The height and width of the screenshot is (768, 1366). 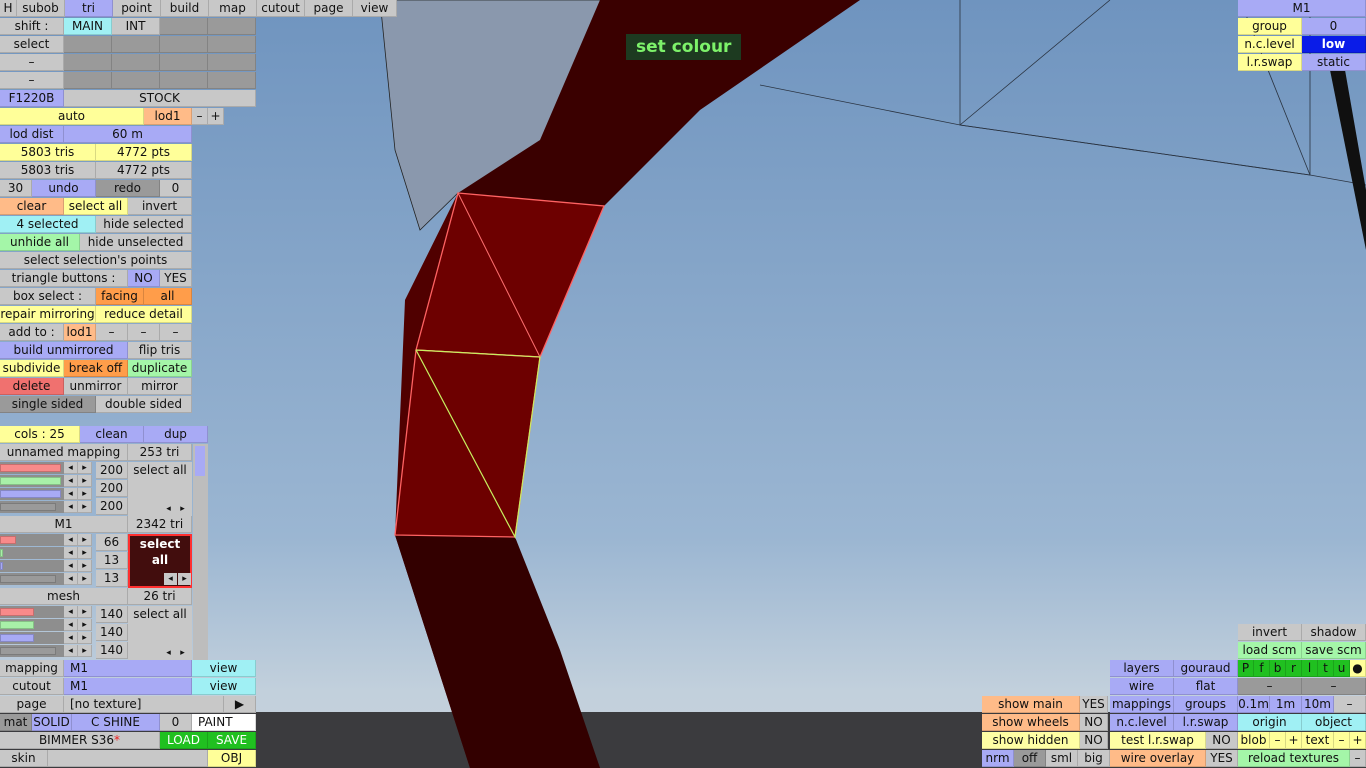 I want to click on skin-value, so click(x=128, y=758).